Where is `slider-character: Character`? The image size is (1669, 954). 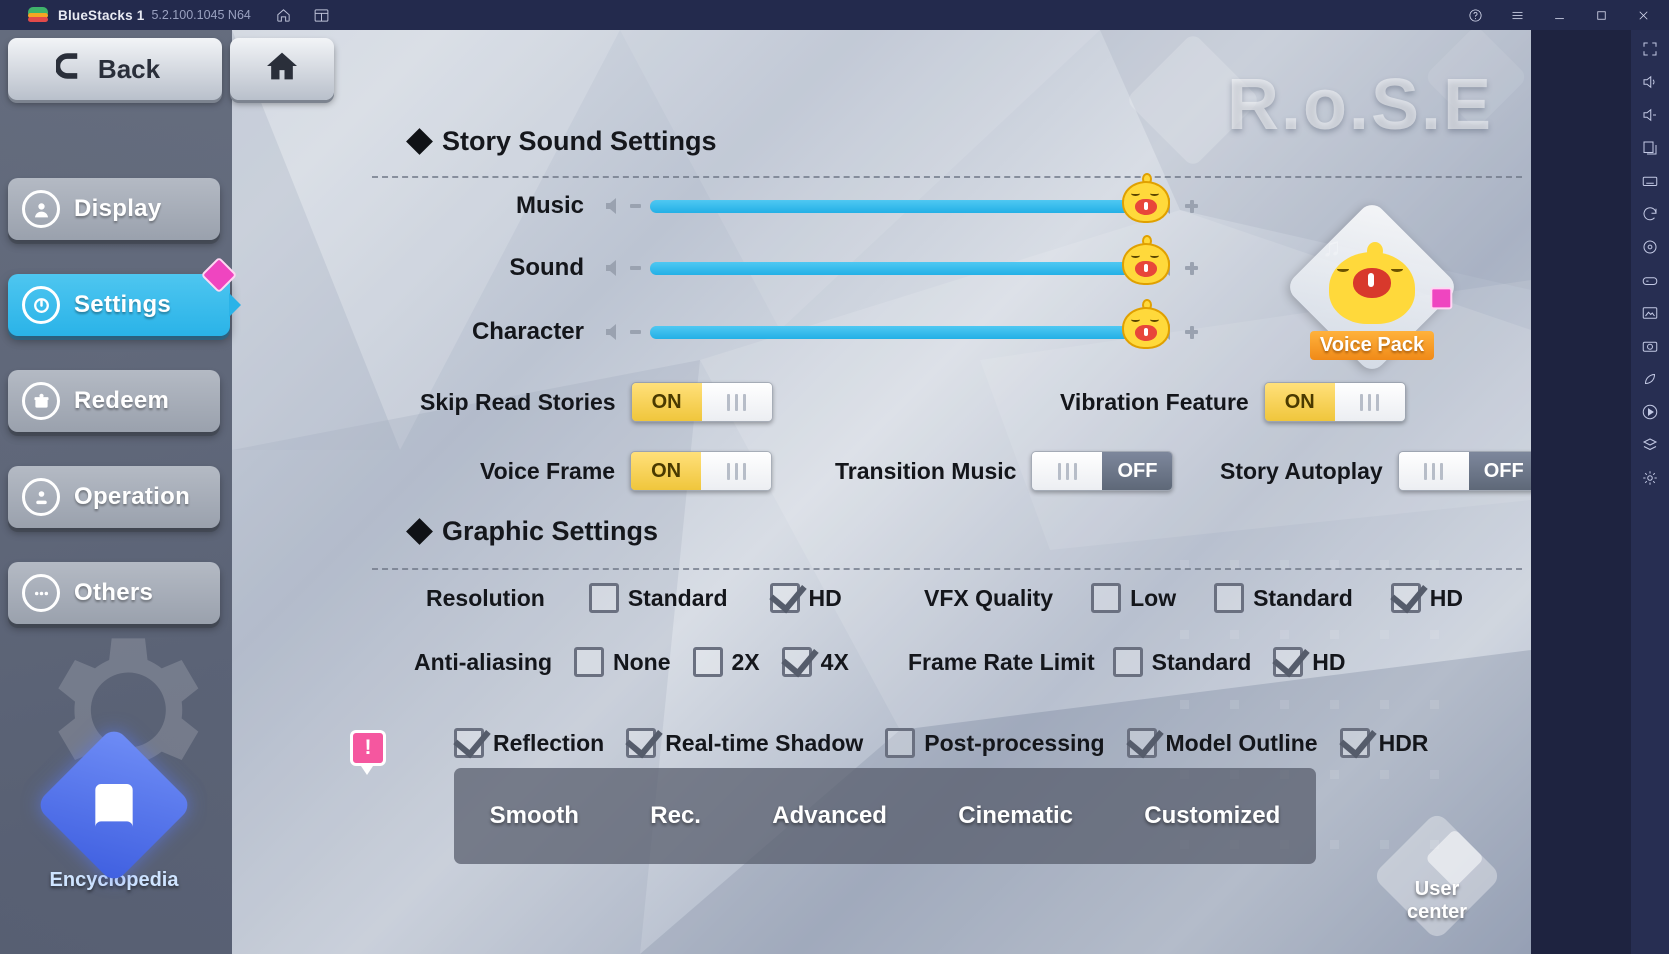 slider-character: Character is located at coordinates (811, 323).